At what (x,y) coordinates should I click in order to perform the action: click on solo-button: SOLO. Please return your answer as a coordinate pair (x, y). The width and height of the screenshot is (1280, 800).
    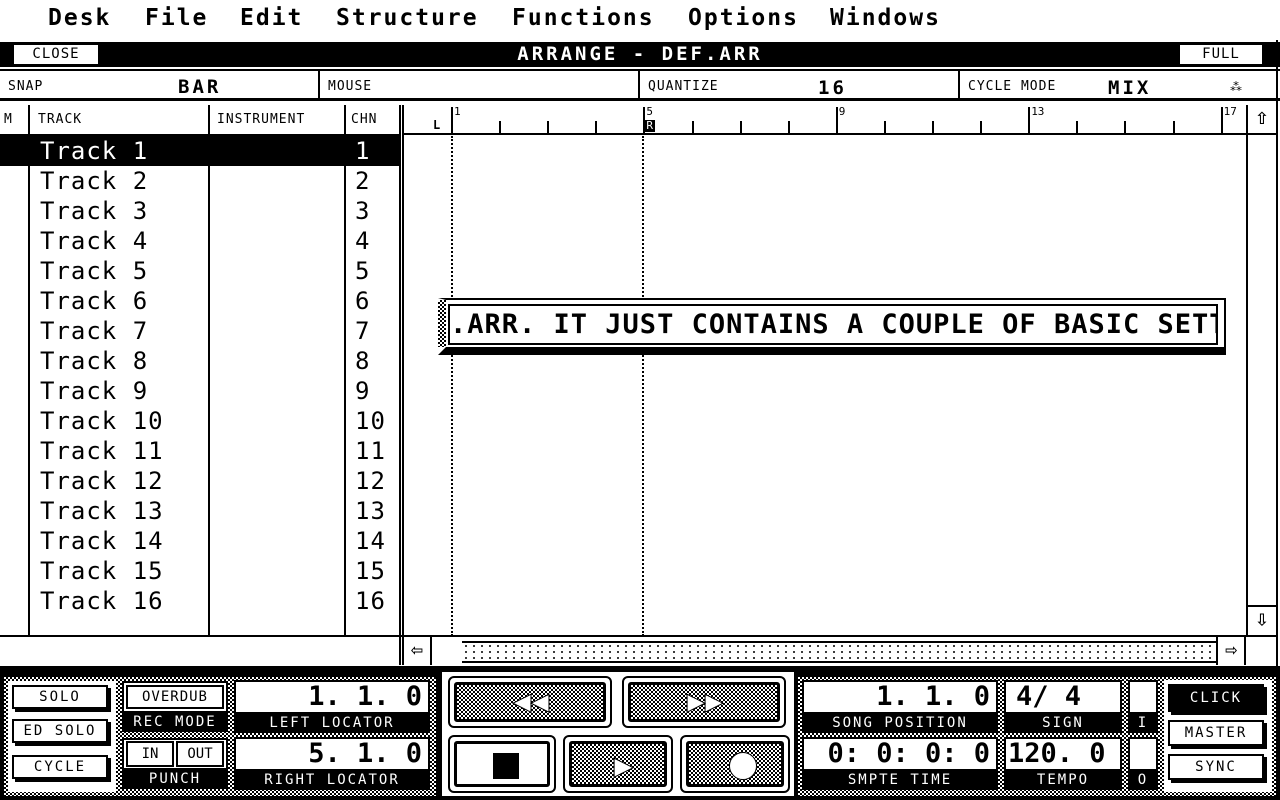
    Looking at the image, I should click on (60, 697).